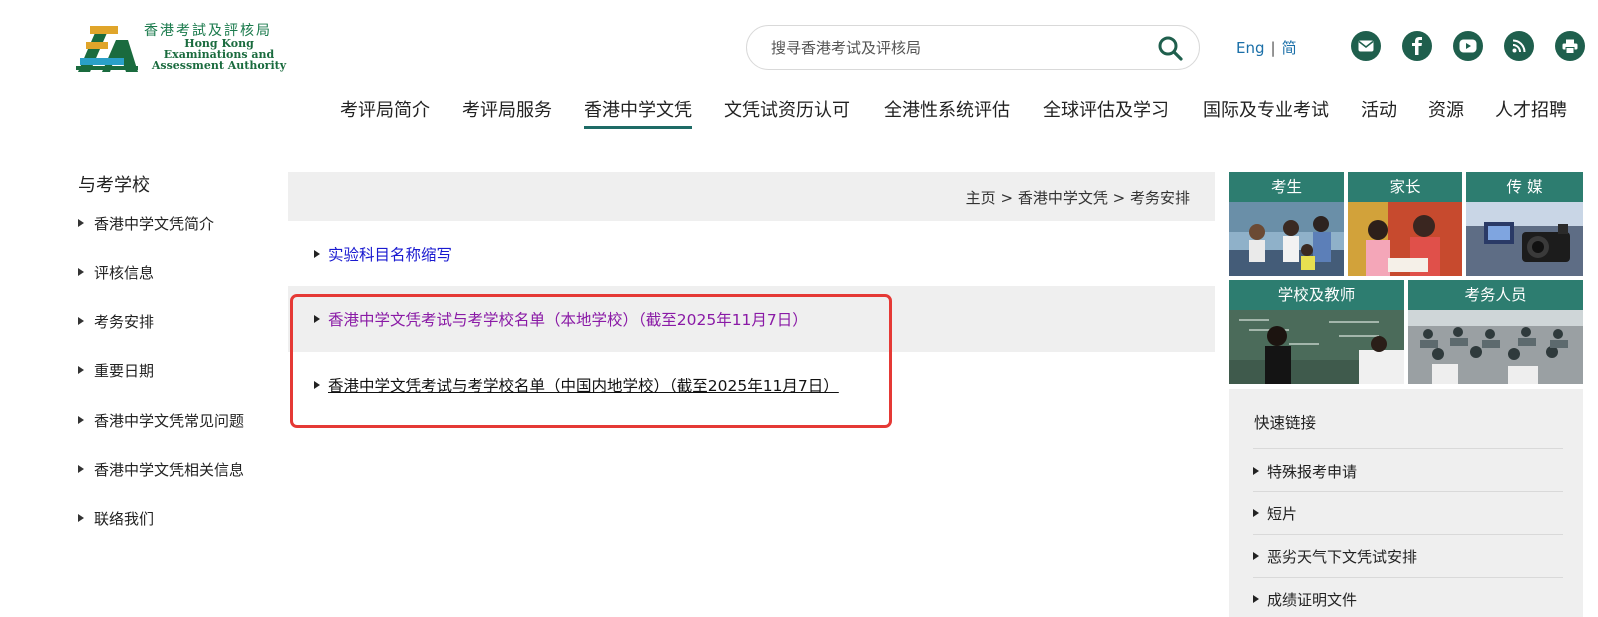  I want to click on parents-photo, so click(1405, 239).